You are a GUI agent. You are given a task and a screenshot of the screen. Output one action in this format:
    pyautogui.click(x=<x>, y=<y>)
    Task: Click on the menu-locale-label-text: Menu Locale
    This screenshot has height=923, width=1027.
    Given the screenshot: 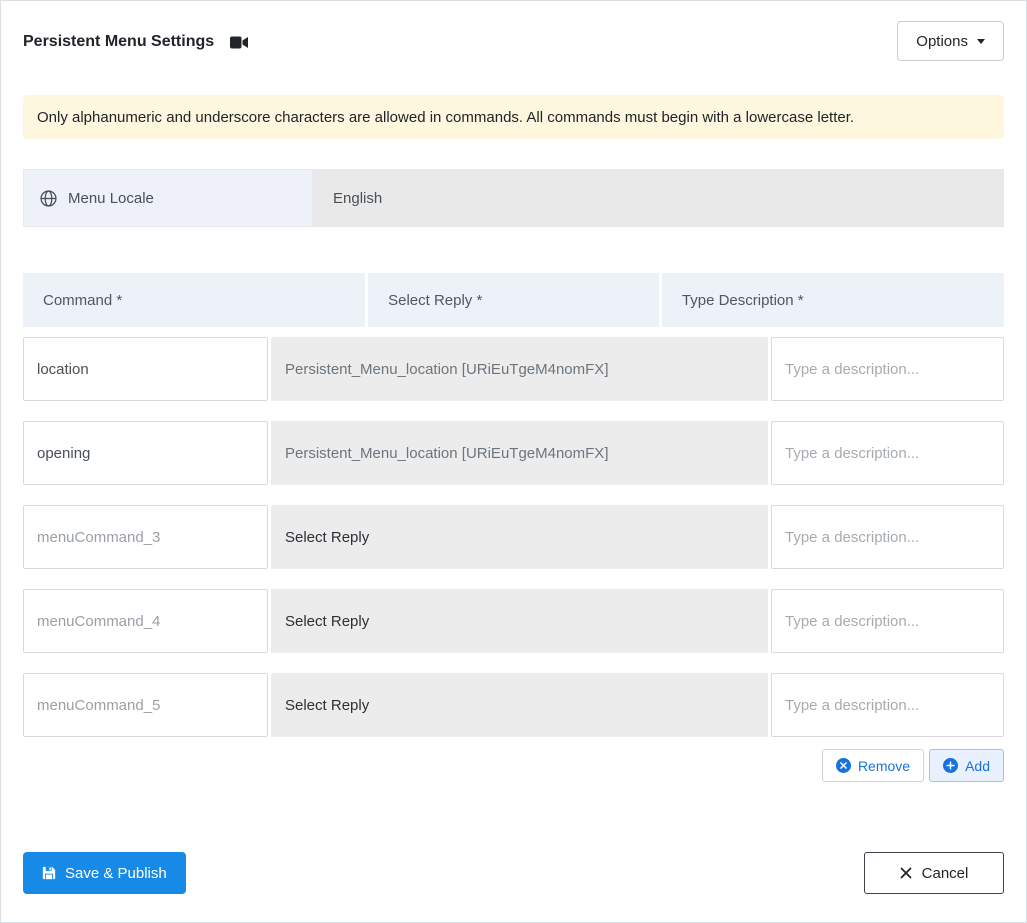 What is the action you would take?
    pyautogui.click(x=111, y=198)
    